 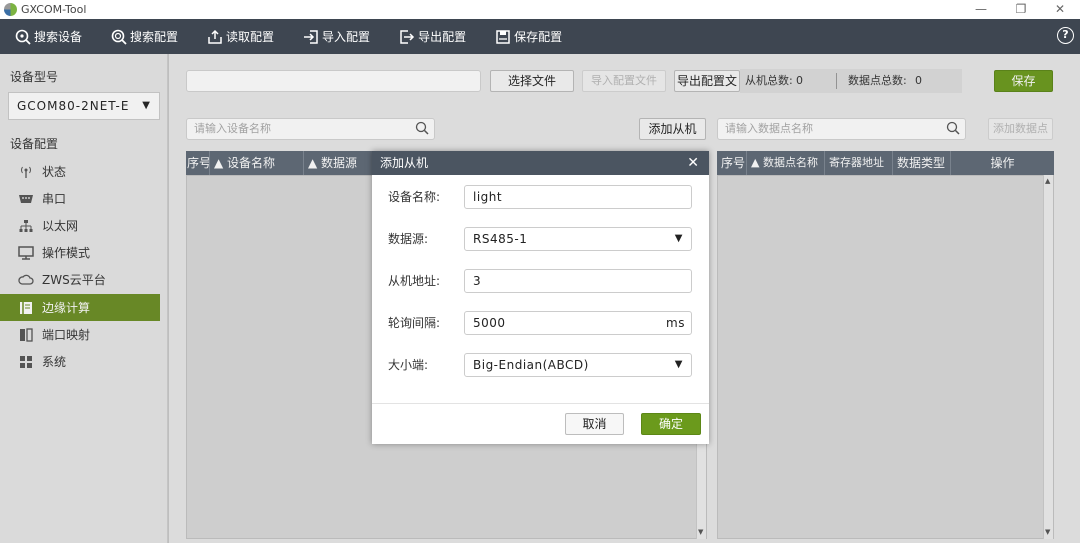 I want to click on export-config-label: 导出配置, so click(x=442, y=37).